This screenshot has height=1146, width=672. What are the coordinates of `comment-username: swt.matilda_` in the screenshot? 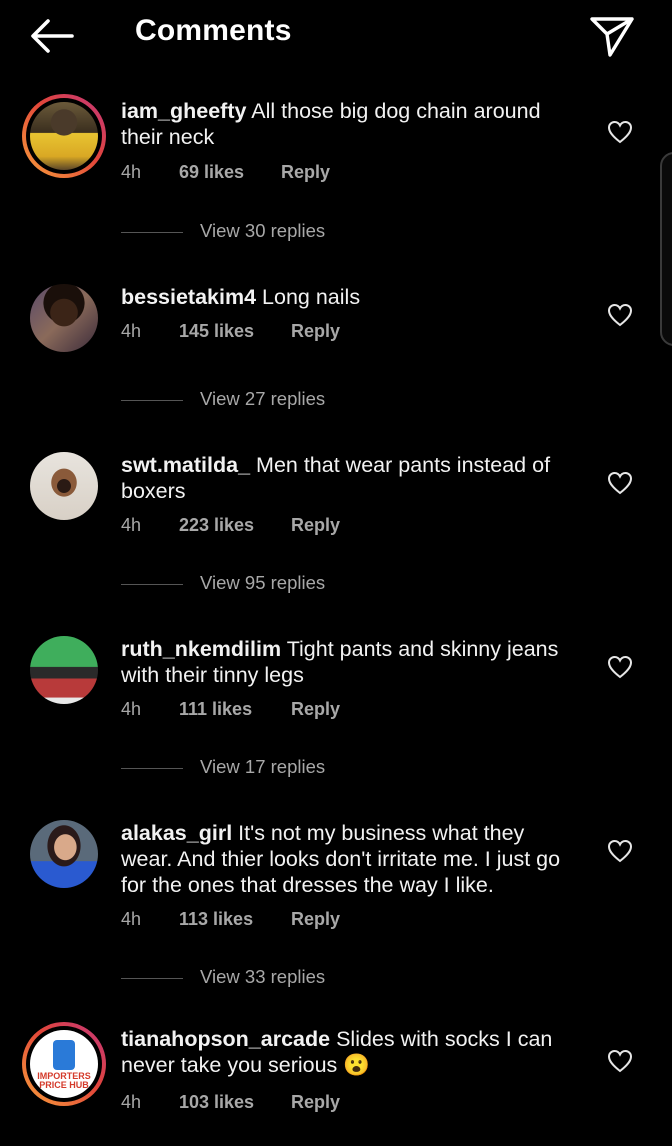 It's located at (185, 465).